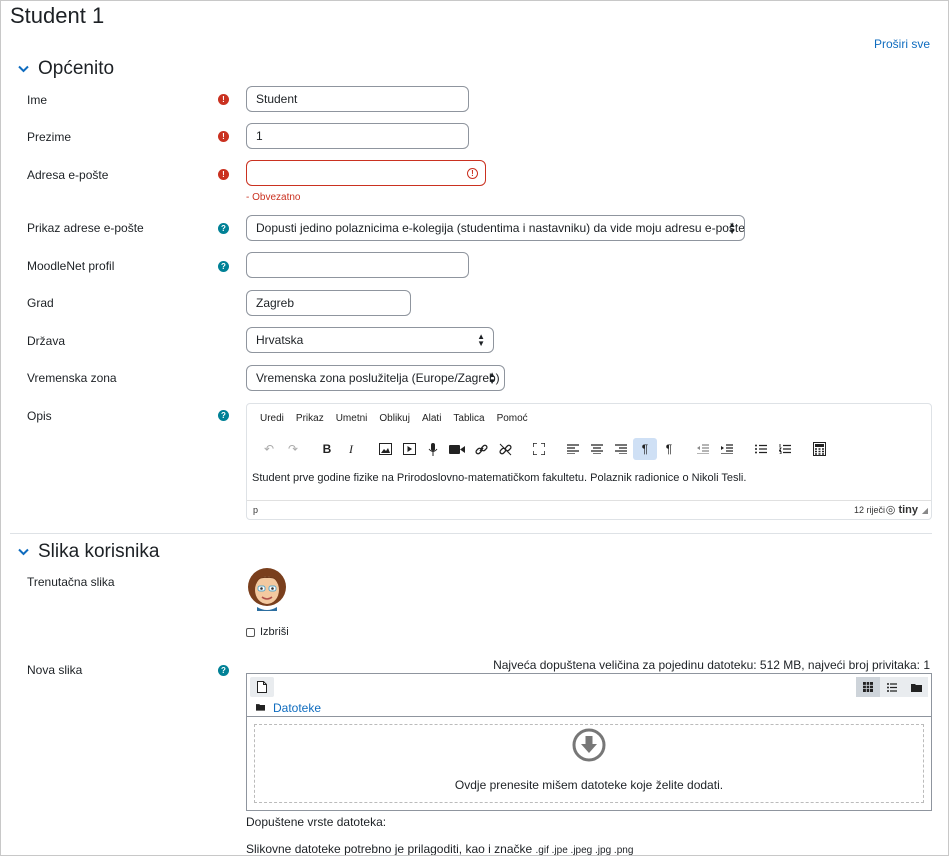 The width and height of the screenshot is (949, 856). What do you see at coordinates (539, 449) in the screenshot?
I see `fullscreen-icon` at bounding box center [539, 449].